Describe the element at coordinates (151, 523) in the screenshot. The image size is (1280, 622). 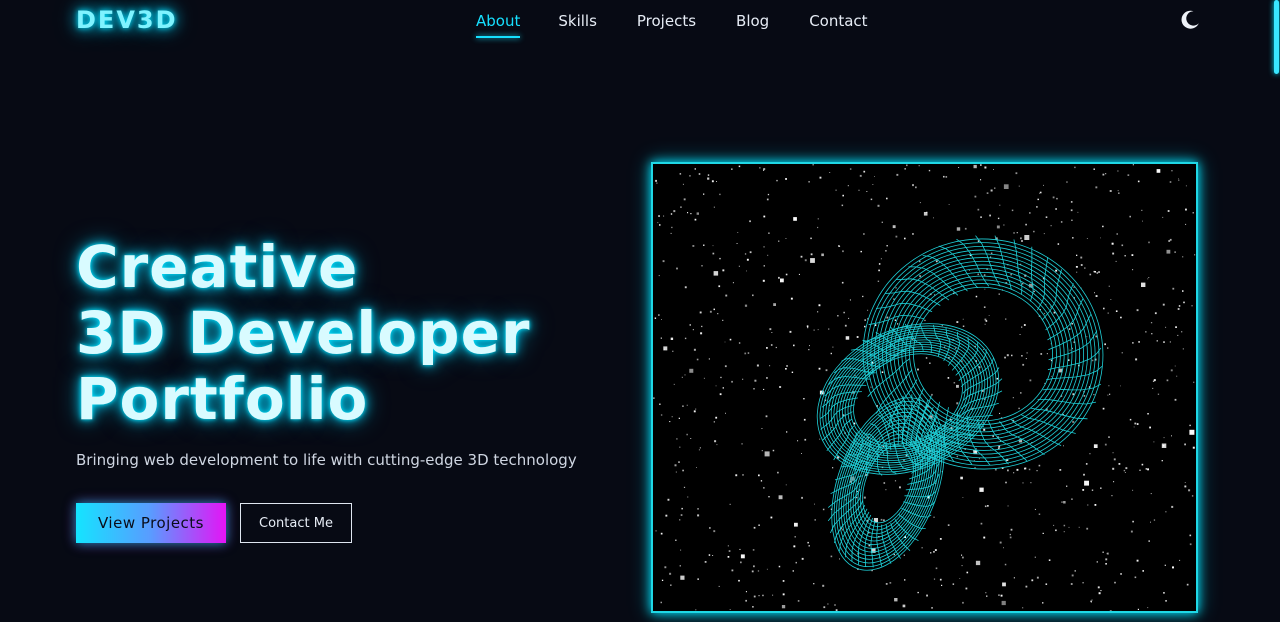
I see `view-projects-button: View Projects` at that location.